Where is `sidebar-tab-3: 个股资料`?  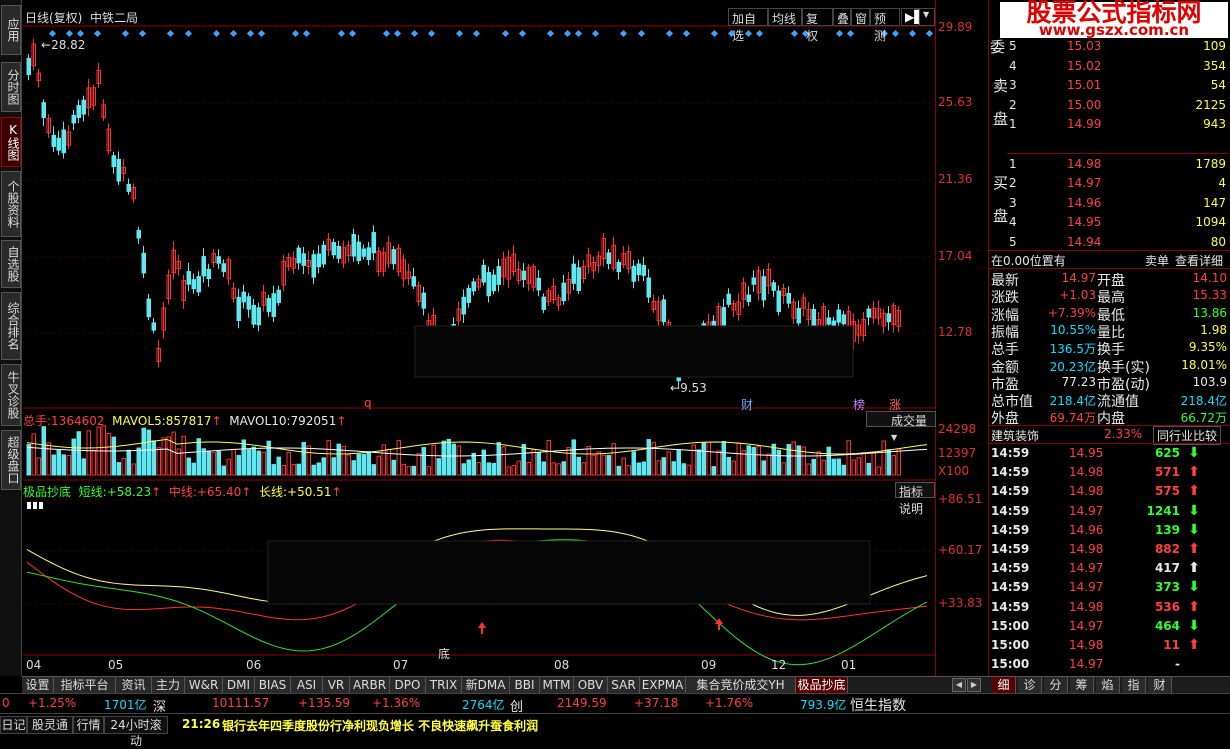 sidebar-tab-3: 个股资料 is located at coordinates (11, 204).